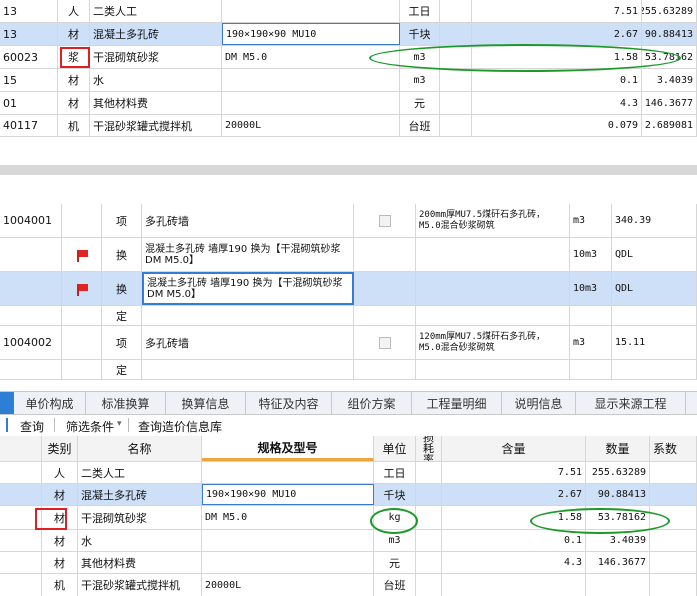 This screenshot has height=596, width=697. What do you see at coordinates (7, 403) in the screenshot?
I see `tab-active-indicator` at bounding box center [7, 403].